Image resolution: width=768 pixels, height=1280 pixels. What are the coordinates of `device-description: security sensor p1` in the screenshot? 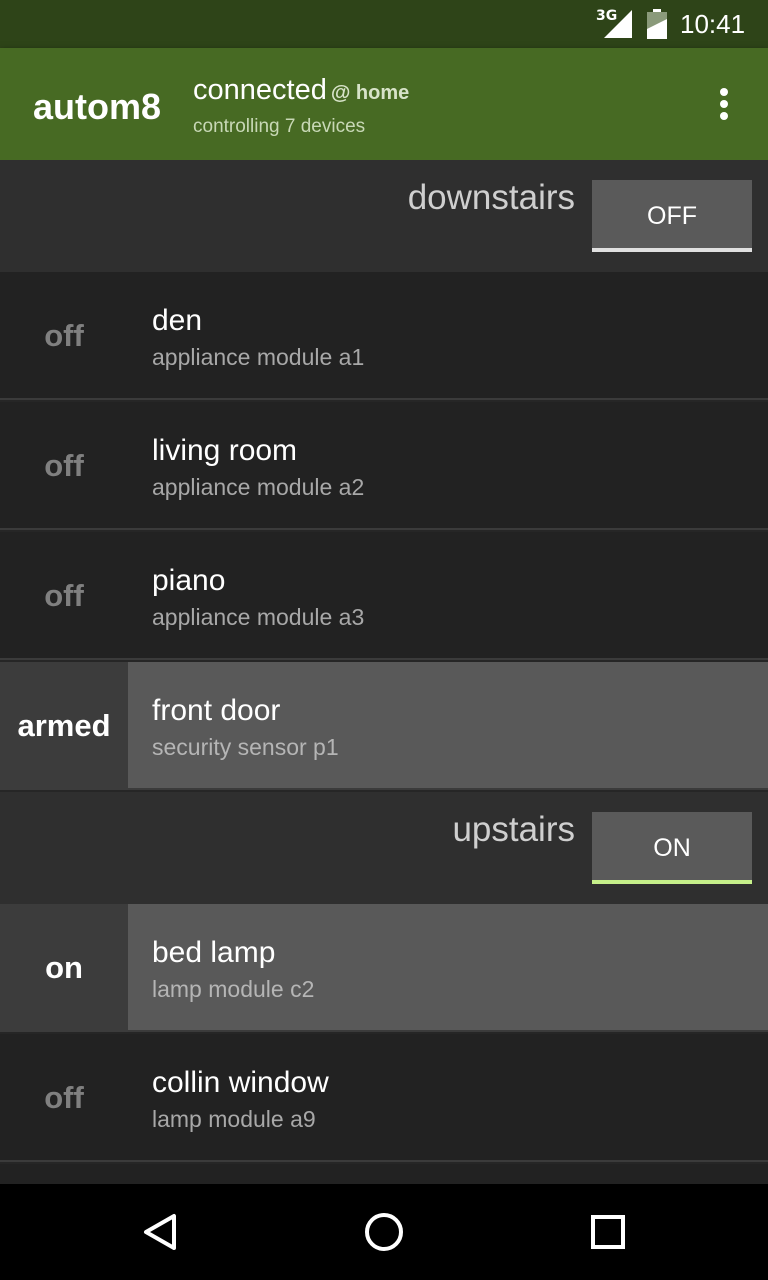 It's located at (245, 747).